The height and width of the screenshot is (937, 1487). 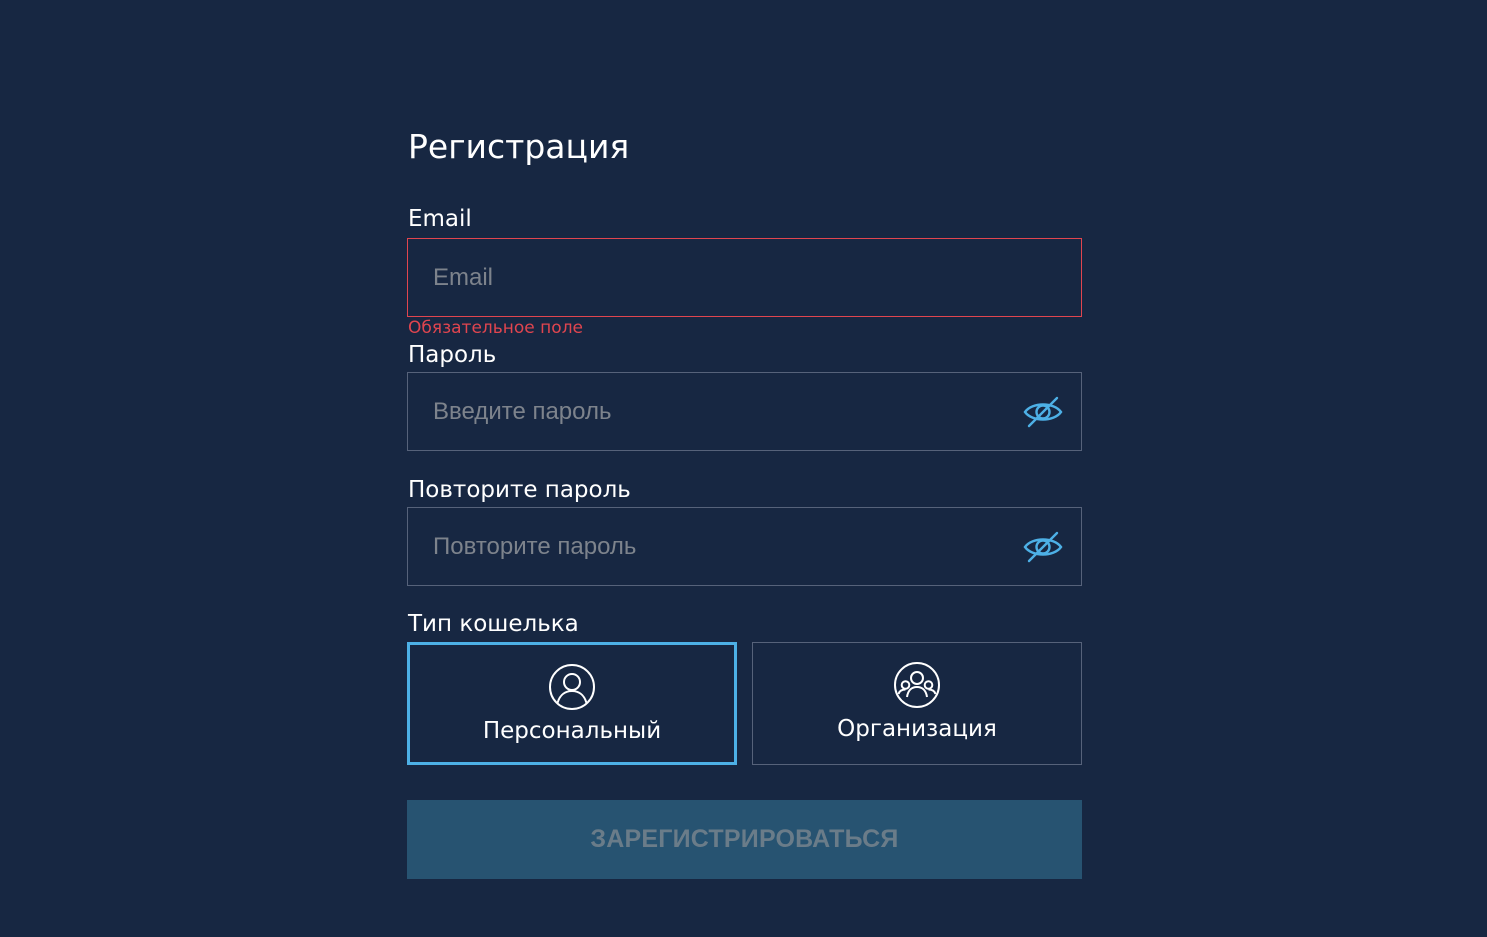 What do you see at coordinates (496, 328) in the screenshot?
I see `email-error-message: Обязательное поле` at bounding box center [496, 328].